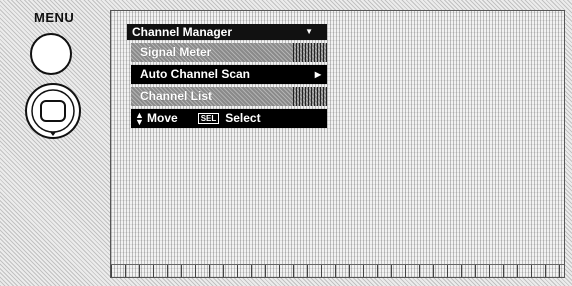 This screenshot has width=572, height=286. What do you see at coordinates (208, 118) in the screenshot?
I see `sel-key-icon: SEL` at bounding box center [208, 118].